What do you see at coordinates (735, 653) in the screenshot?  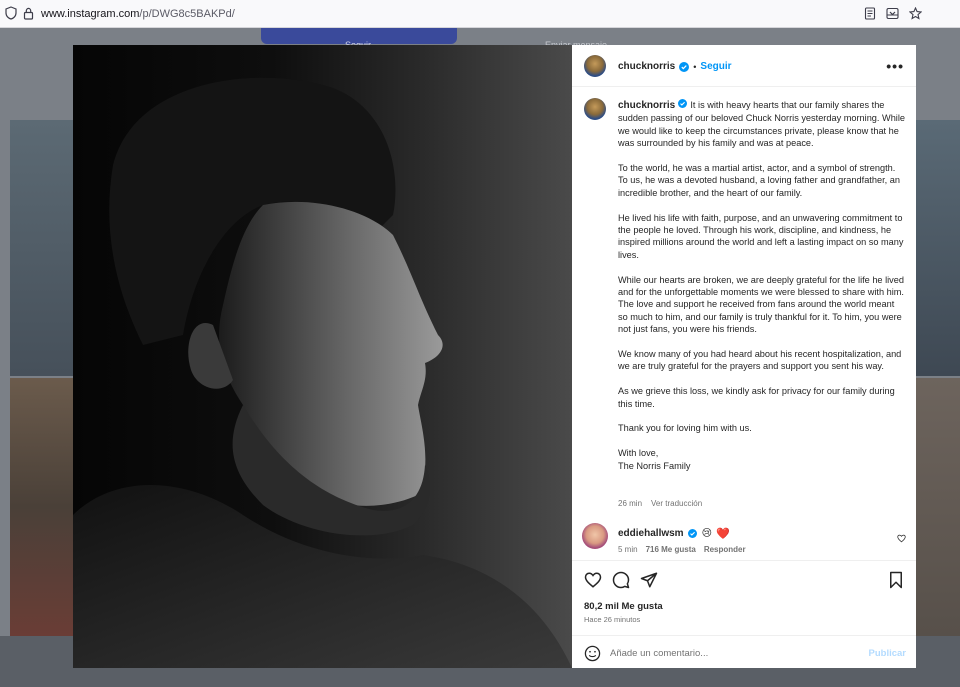 I see `comment-input` at bounding box center [735, 653].